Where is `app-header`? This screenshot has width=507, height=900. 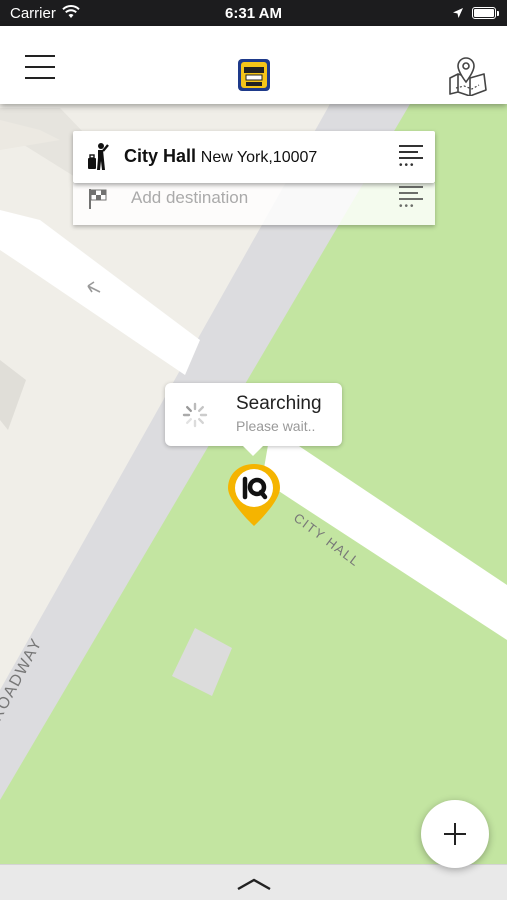 app-header is located at coordinates (253, 65).